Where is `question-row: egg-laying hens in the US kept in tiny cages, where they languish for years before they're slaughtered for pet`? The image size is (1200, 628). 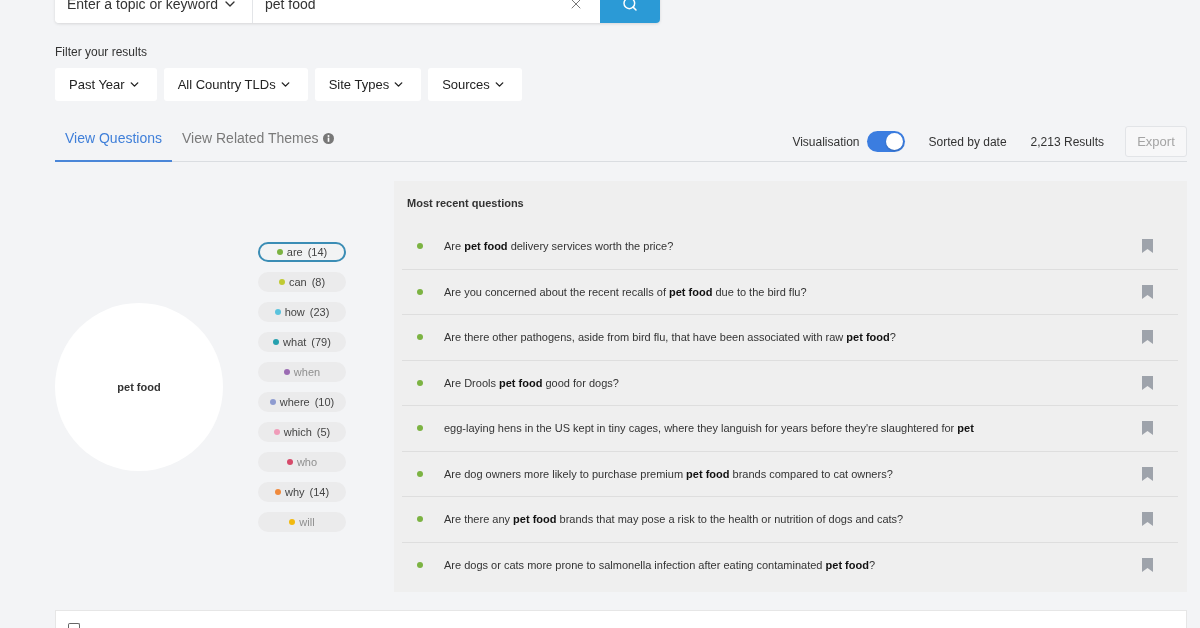 question-row: egg-laying hens in the US kept in tiny cages, where they languish for years before they're slaughtered for pet is located at coordinates (790, 429).